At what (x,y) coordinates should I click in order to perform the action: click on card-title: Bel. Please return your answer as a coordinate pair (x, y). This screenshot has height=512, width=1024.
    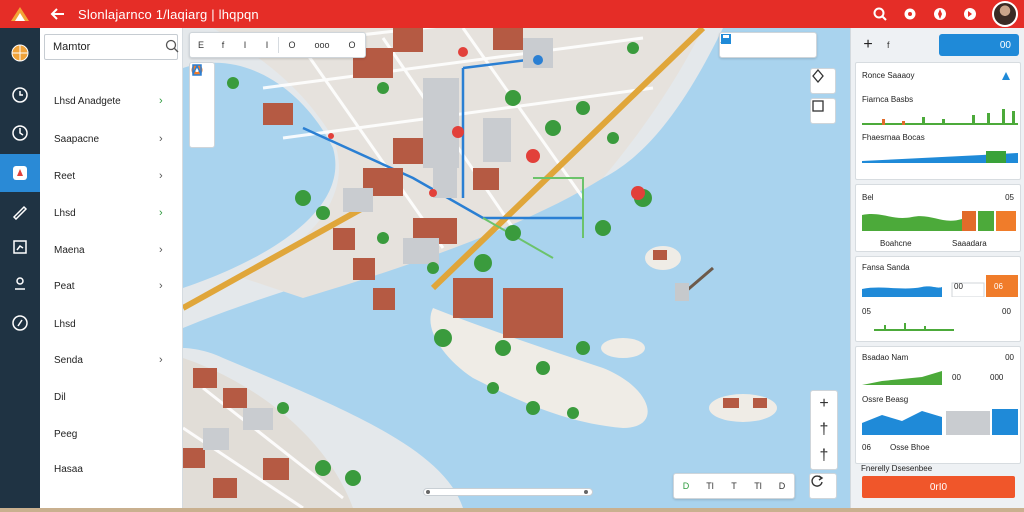
    Looking at the image, I should click on (868, 197).